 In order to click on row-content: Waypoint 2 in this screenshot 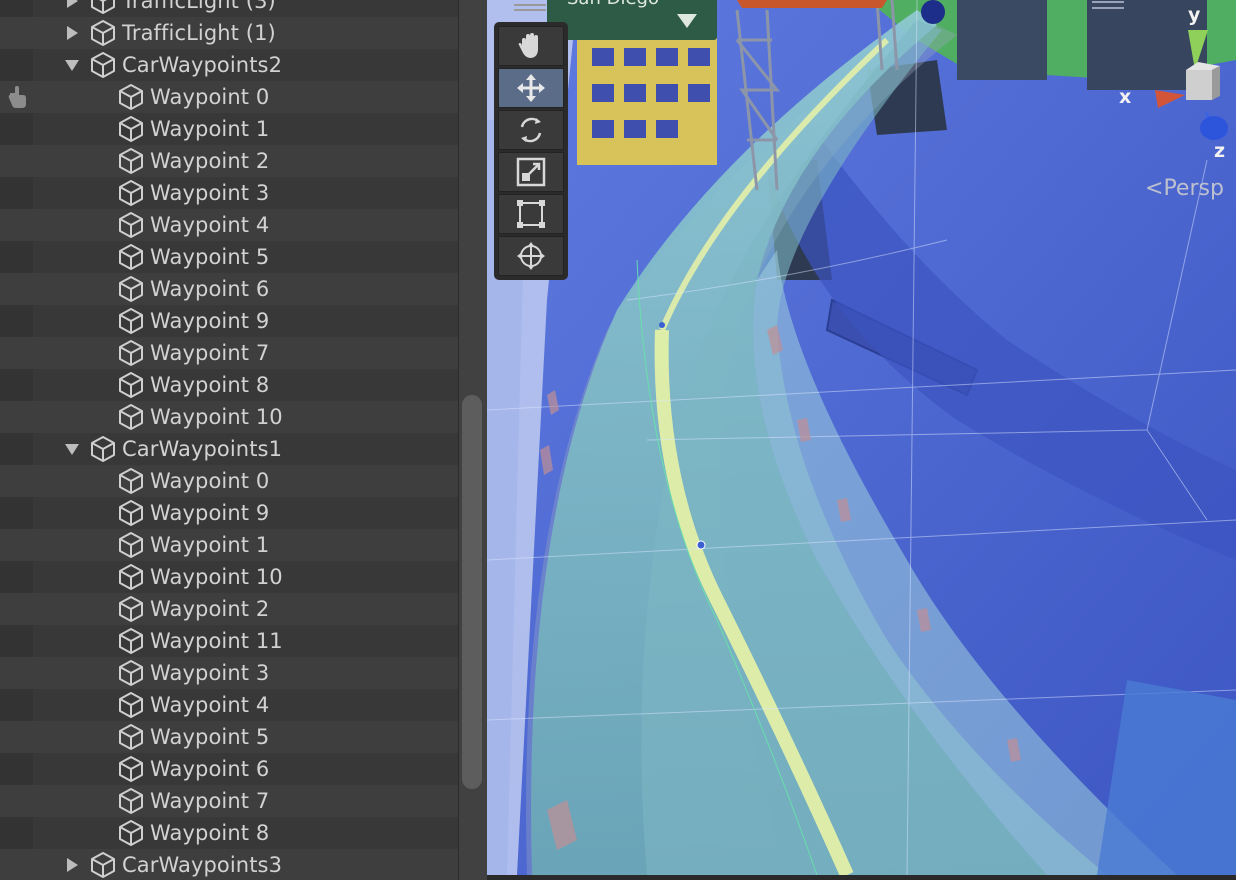, I will do `click(192, 609)`.